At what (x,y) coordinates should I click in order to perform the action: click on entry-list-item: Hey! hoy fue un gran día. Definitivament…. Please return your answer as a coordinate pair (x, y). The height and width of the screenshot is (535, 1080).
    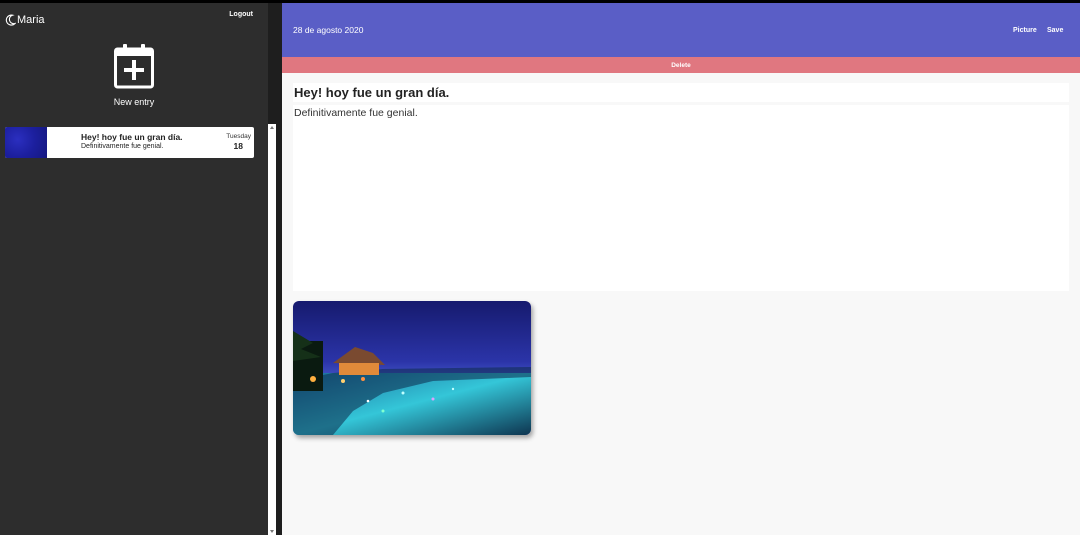
    Looking at the image, I should click on (129, 142).